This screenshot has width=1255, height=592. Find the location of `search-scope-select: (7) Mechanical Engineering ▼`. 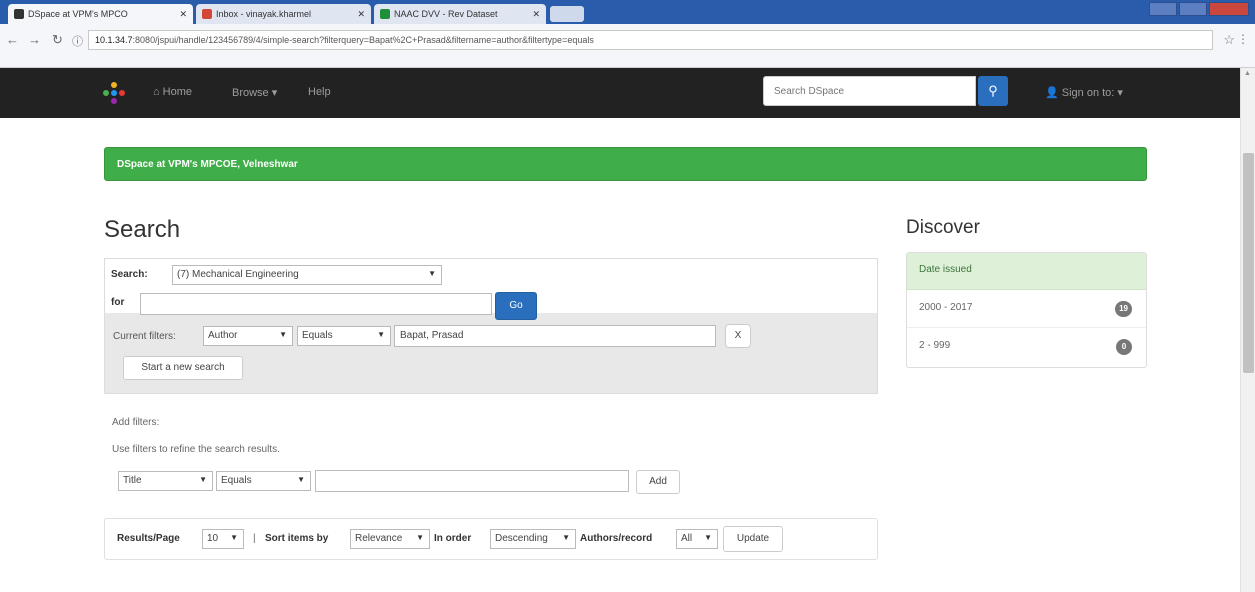

search-scope-select: (7) Mechanical Engineering ▼ is located at coordinates (307, 275).